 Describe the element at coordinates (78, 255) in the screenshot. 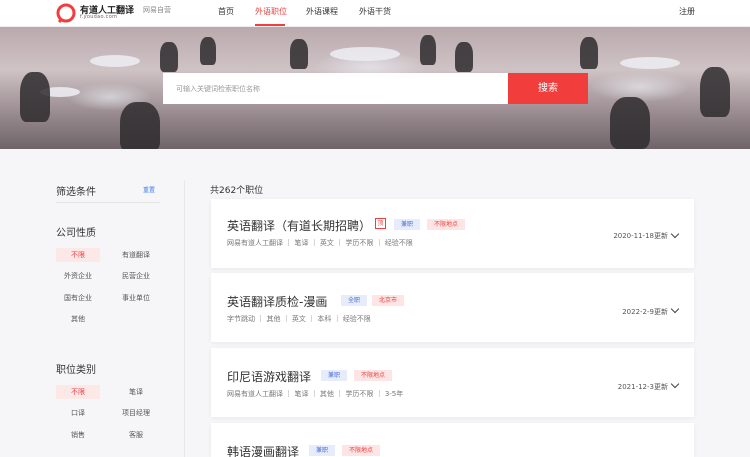

I see `company-type-option-any: 不限` at that location.